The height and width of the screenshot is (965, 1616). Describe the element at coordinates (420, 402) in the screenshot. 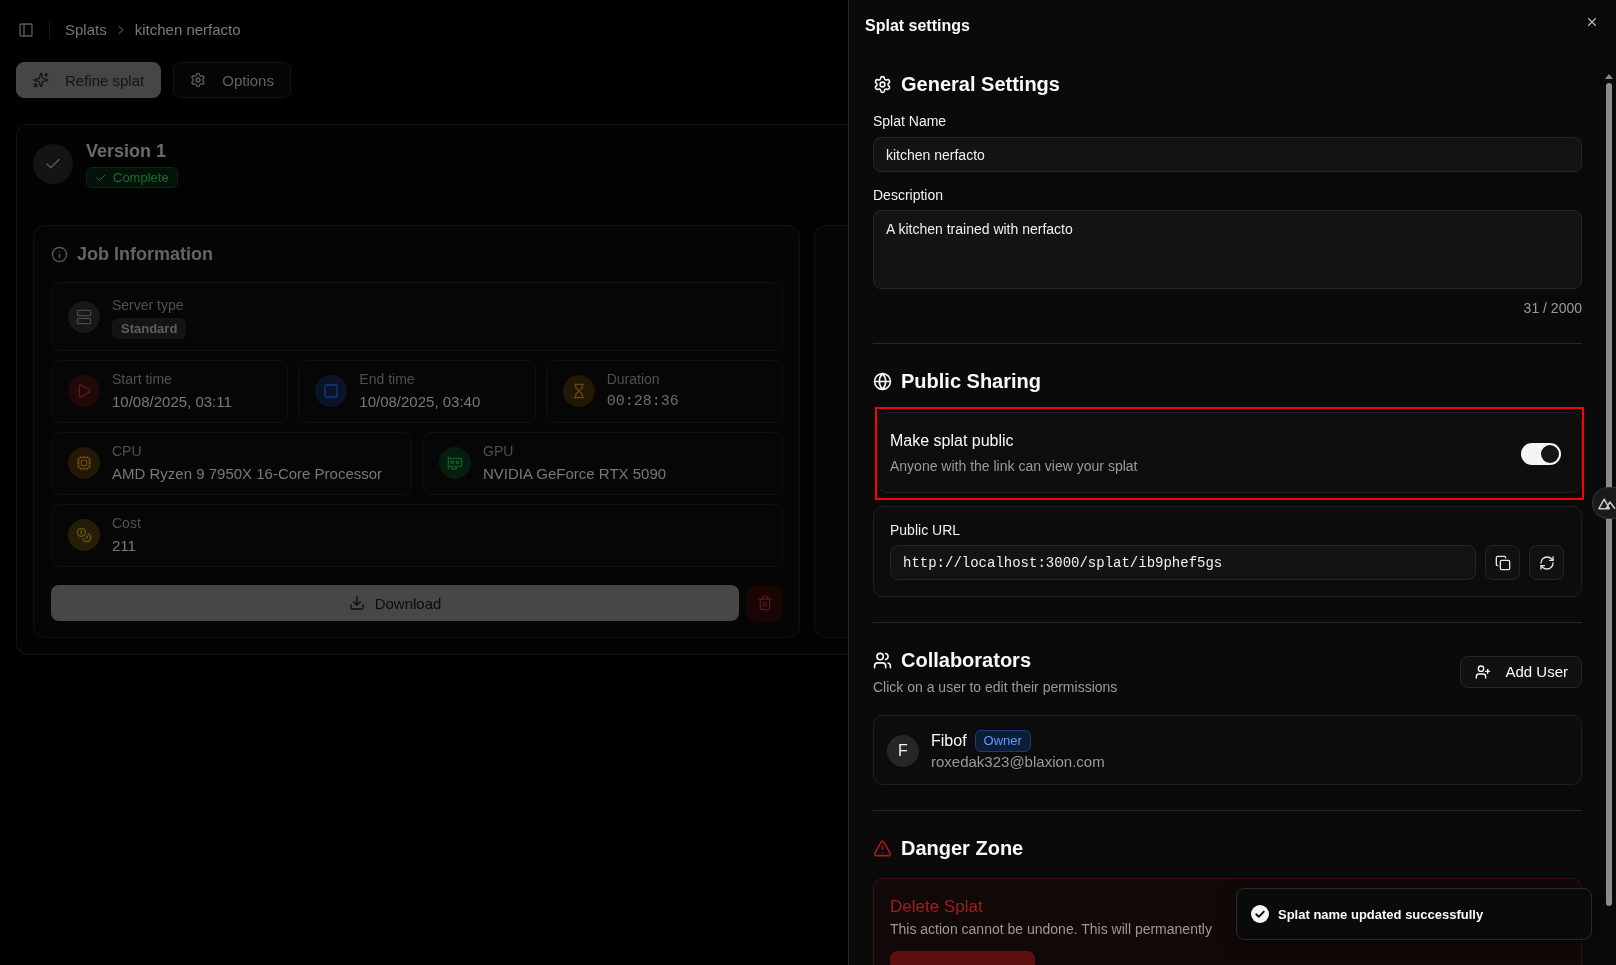

I see `field-value: 10/08/2025, 03:40` at that location.